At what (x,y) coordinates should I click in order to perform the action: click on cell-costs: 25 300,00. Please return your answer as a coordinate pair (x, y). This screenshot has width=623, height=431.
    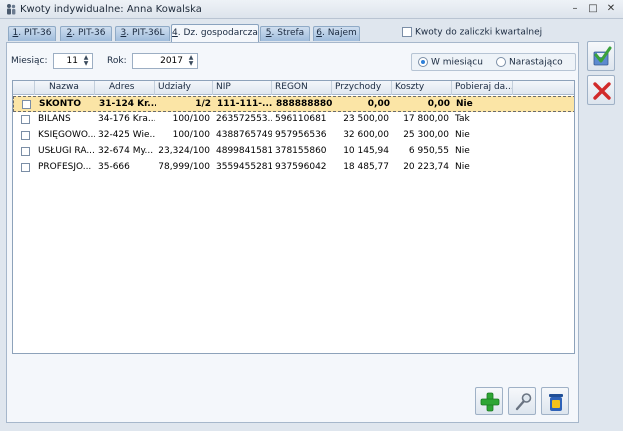
    Looking at the image, I should click on (426, 135).